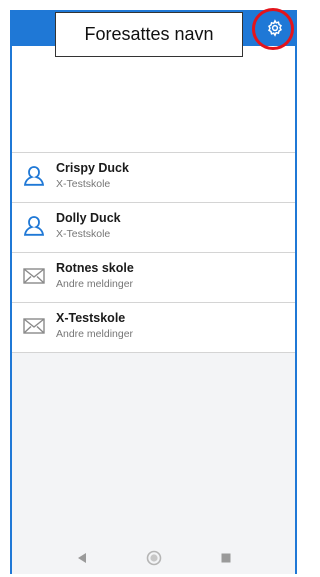 The image size is (320, 577). I want to click on conversation-name: Crispy Duck, so click(92, 168).